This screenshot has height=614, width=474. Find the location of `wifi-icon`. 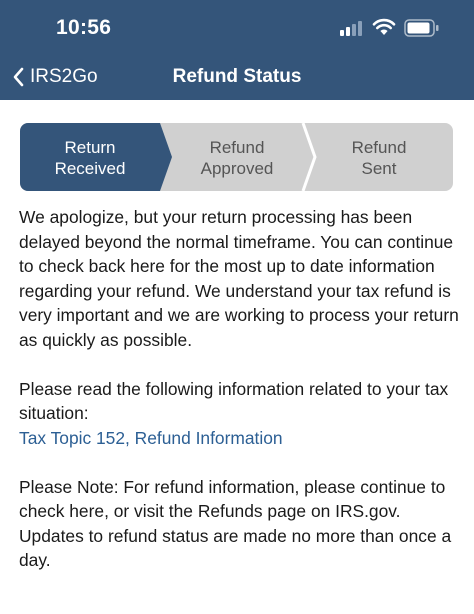

wifi-icon is located at coordinates (384, 26).